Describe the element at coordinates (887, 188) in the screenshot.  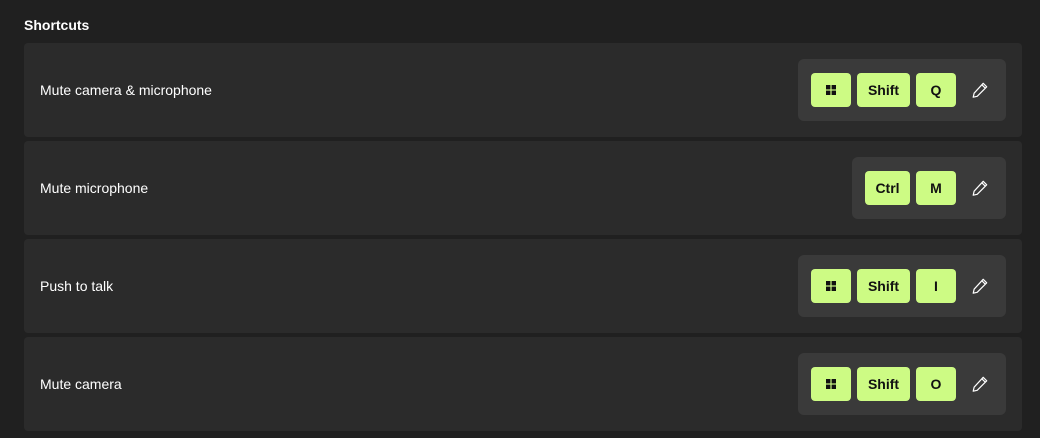
I see `key-cap: Ctrl` at that location.